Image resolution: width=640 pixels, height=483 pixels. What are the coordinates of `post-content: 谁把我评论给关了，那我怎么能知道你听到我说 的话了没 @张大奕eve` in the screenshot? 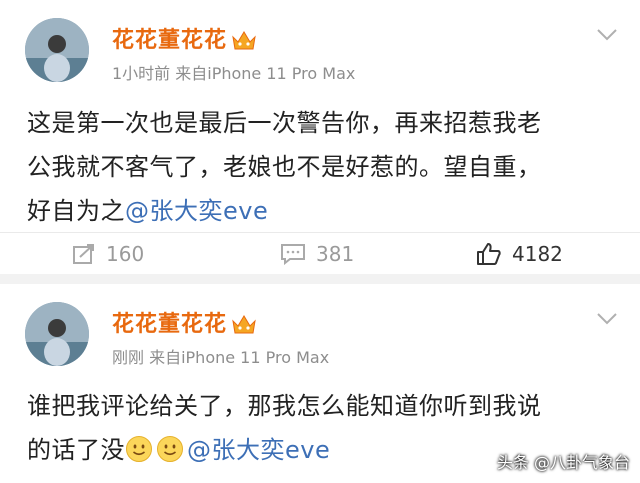 It's located at (284, 428).